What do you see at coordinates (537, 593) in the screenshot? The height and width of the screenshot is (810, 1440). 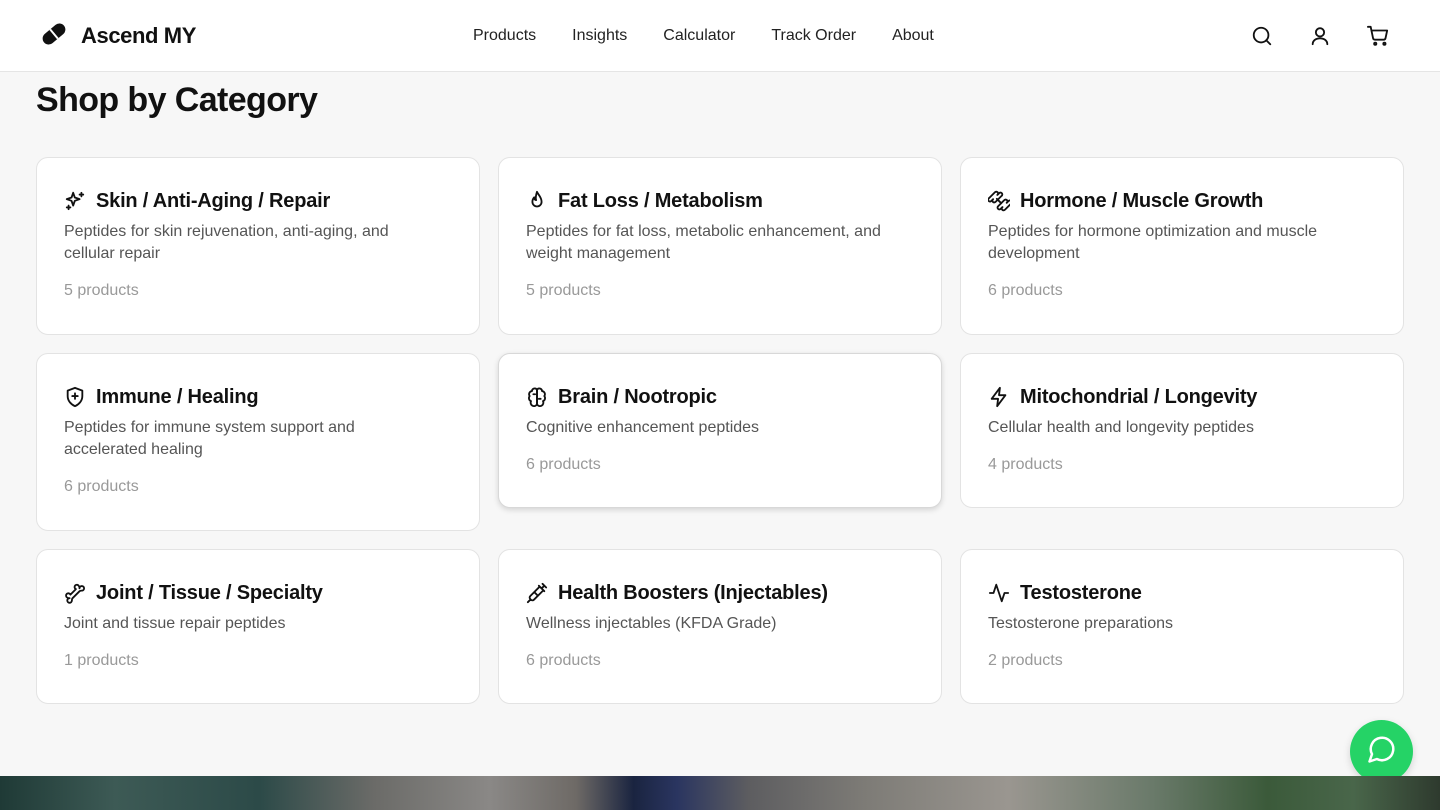 I see `syringe-icon` at bounding box center [537, 593].